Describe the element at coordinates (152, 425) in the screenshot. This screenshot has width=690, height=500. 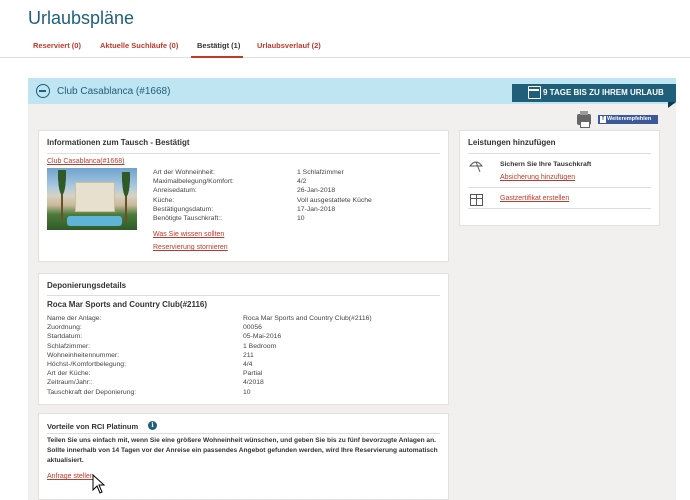
I see `info-icon: i` at that location.